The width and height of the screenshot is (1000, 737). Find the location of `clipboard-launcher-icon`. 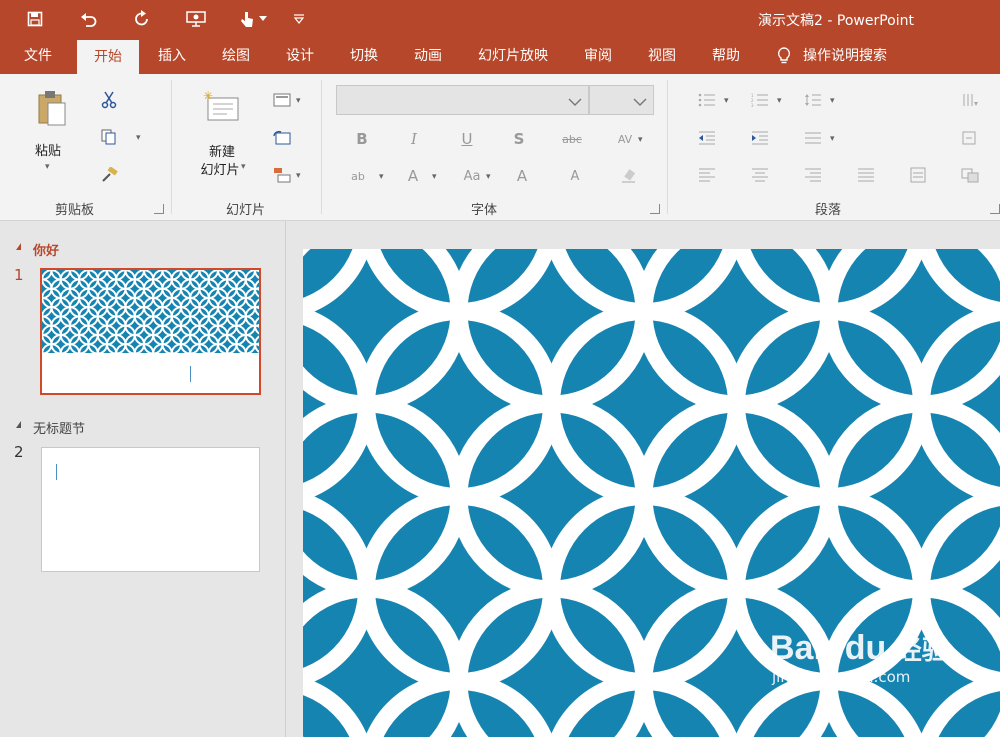

clipboard-launcher-icon is located at coordinates (159, 209).